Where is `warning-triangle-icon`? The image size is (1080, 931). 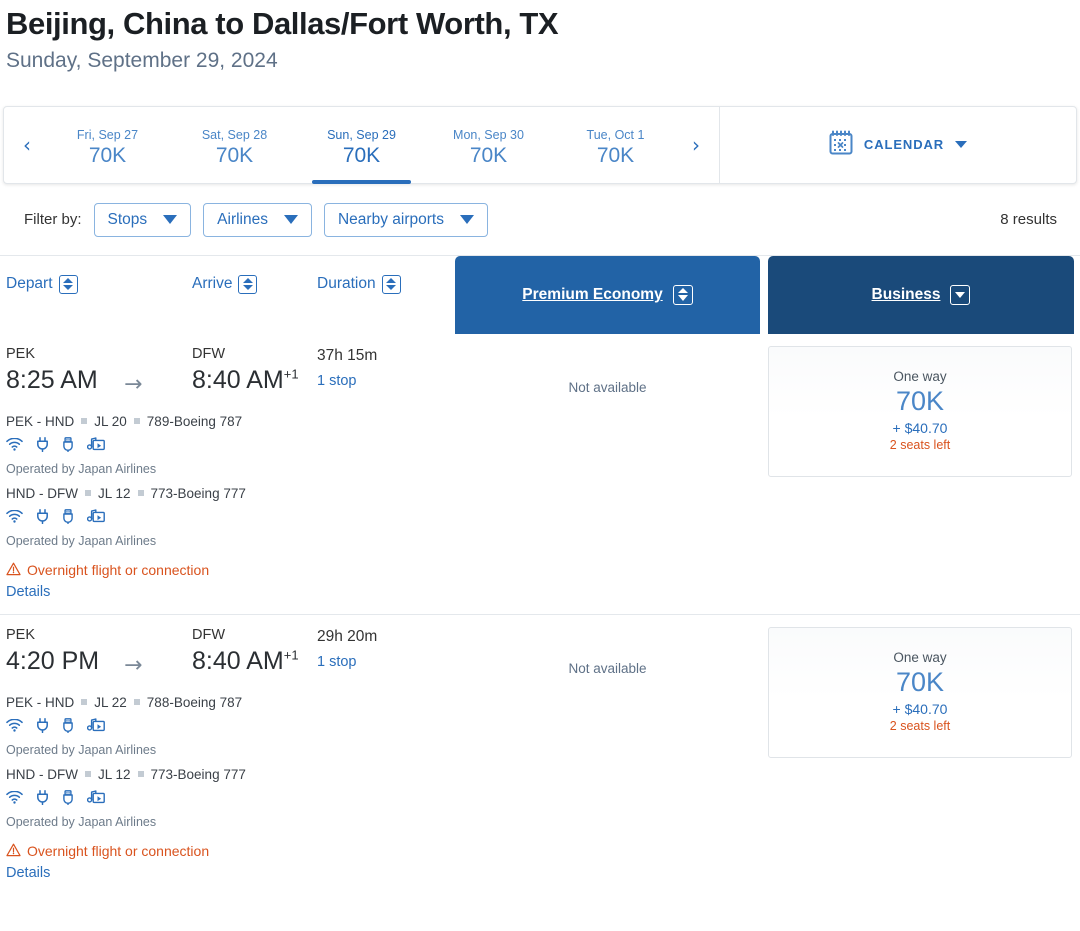 warning-triangle-icon is located at coordinates (13, 570).